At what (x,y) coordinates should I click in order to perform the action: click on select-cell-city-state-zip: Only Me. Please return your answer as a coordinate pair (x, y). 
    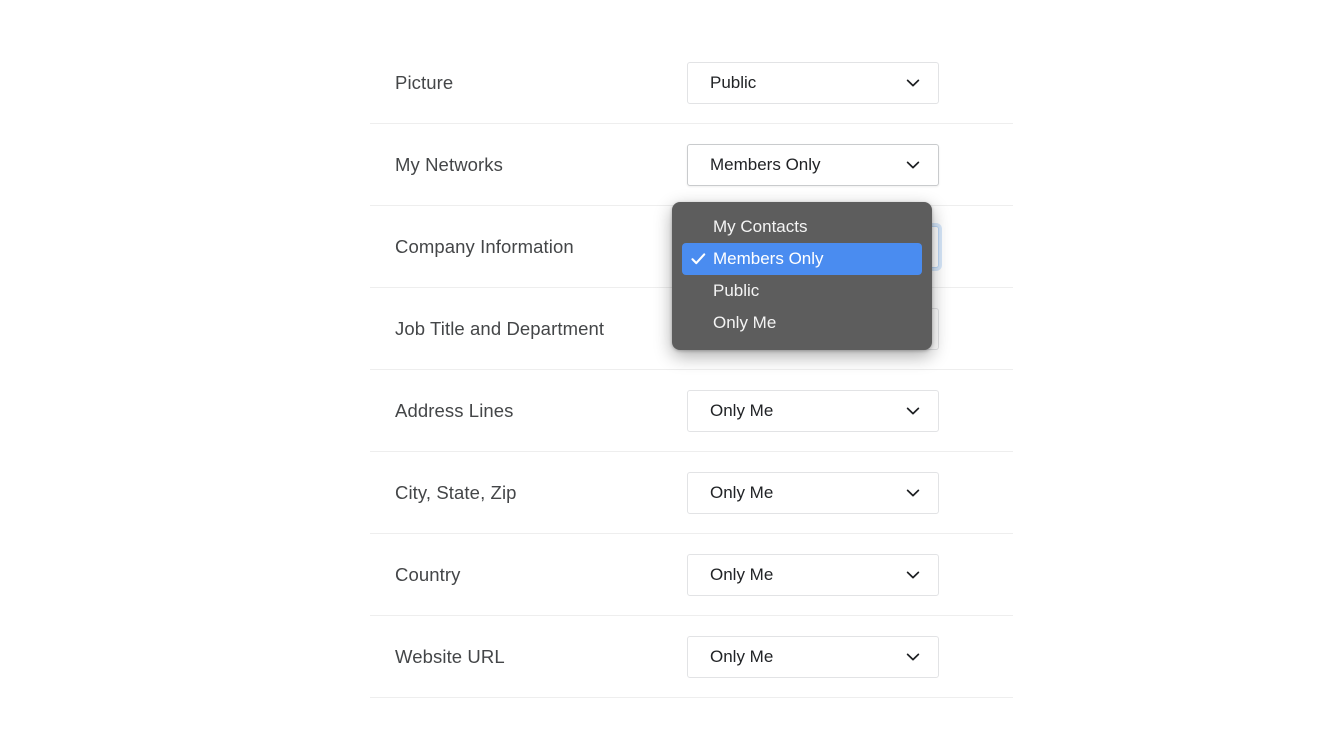
    Looking at the image, I should click on (850, 492).